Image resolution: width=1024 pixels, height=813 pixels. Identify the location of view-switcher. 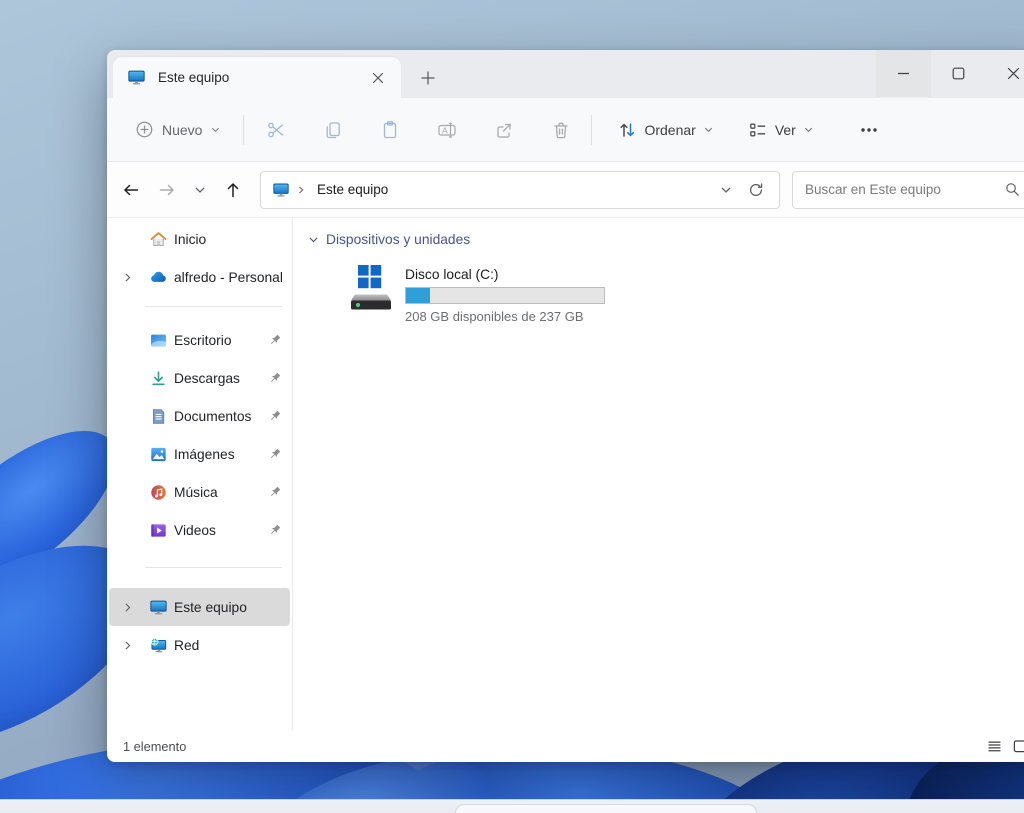
(1003, 746).